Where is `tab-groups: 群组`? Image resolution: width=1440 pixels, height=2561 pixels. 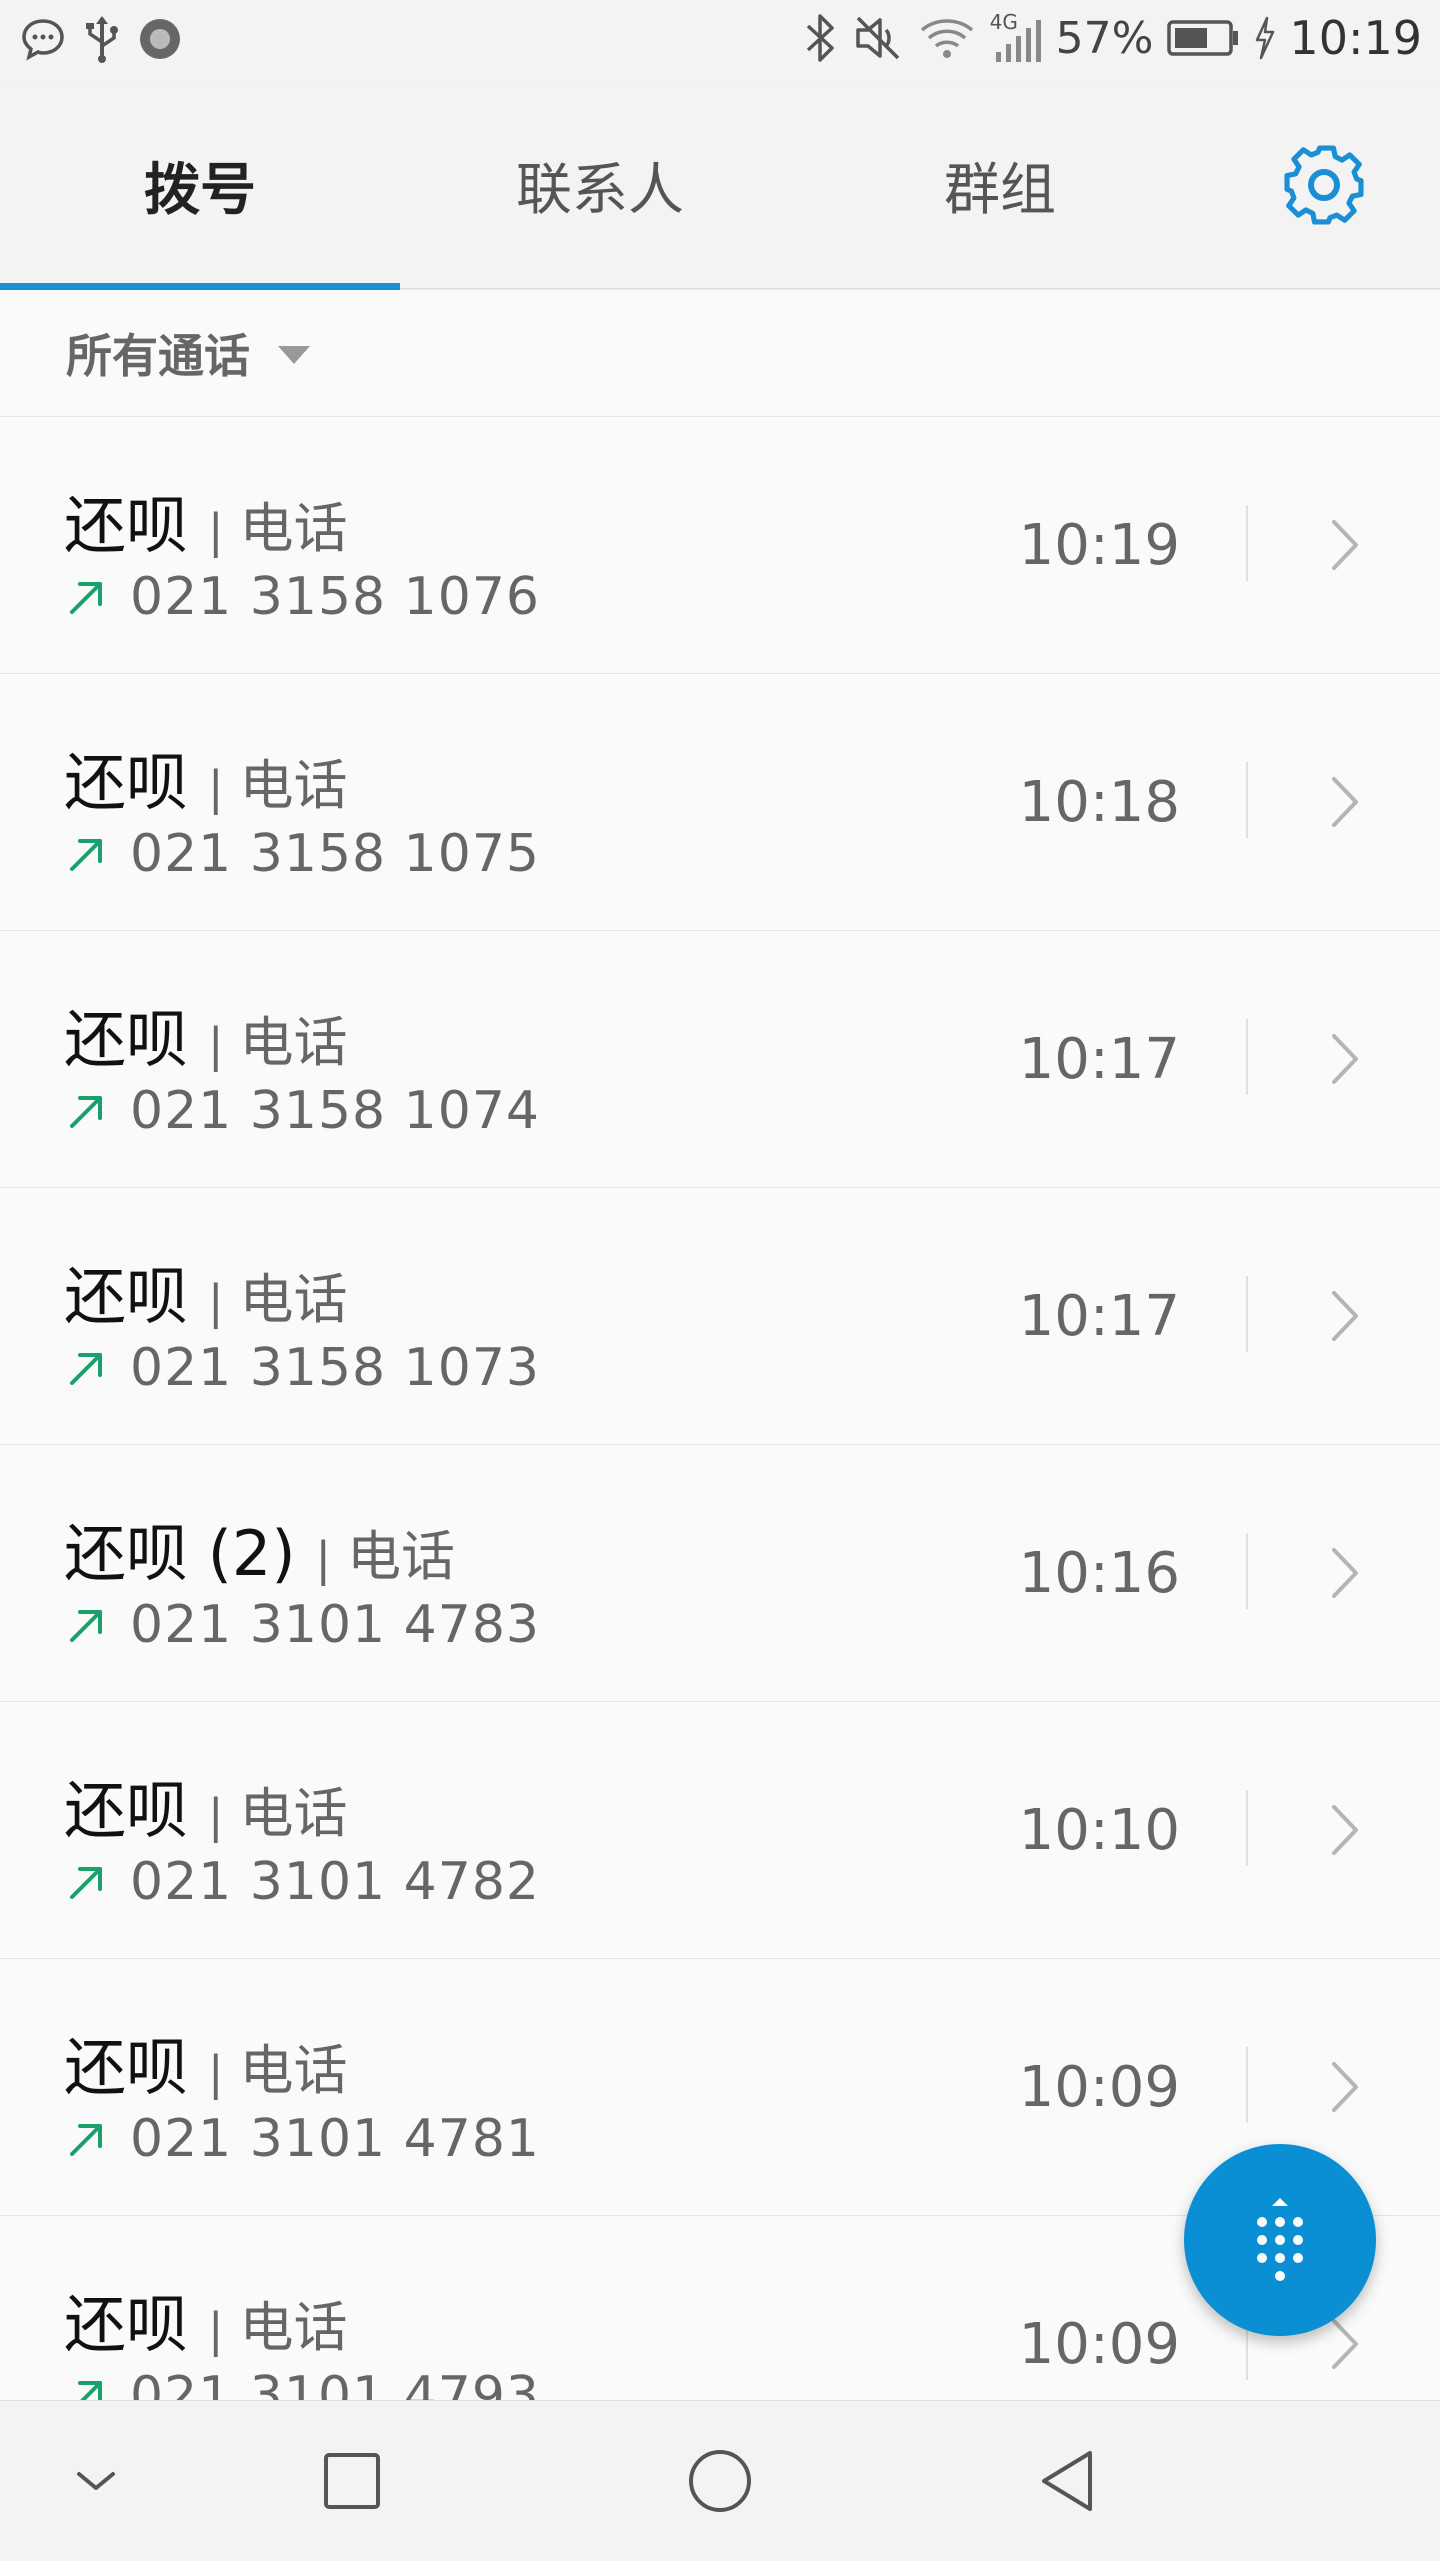
tab-groups: 群组 is located at coordinates (1000, 185).